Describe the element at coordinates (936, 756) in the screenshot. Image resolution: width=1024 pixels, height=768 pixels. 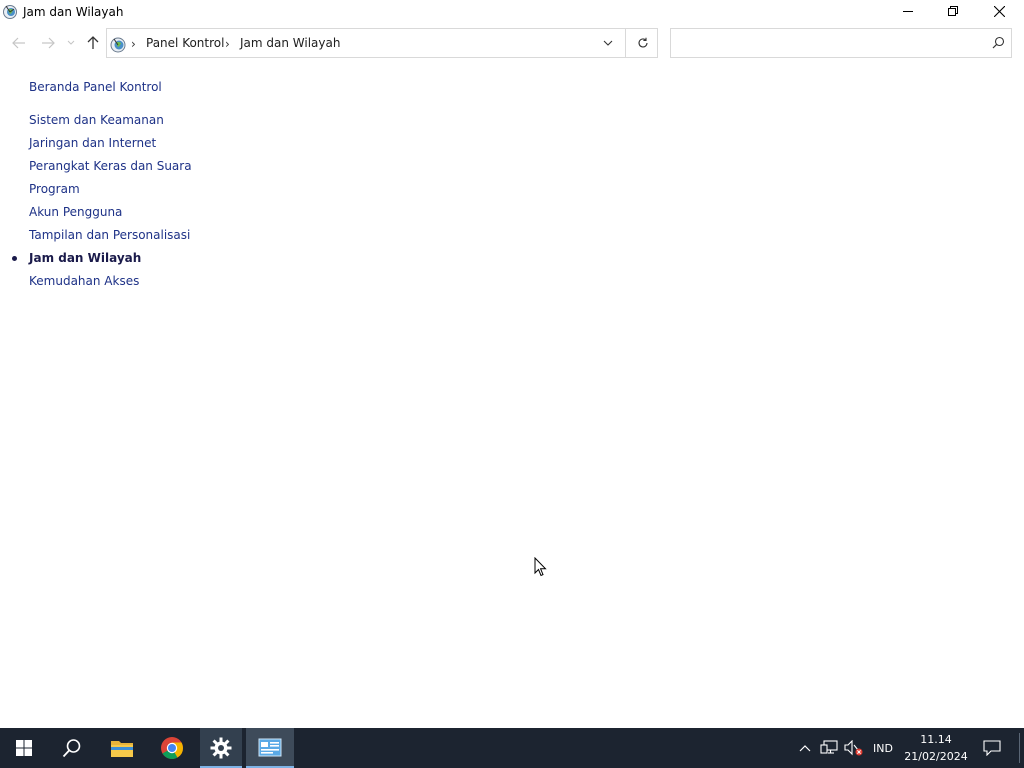
I see `clock-date: 21/02/2024` at that location.